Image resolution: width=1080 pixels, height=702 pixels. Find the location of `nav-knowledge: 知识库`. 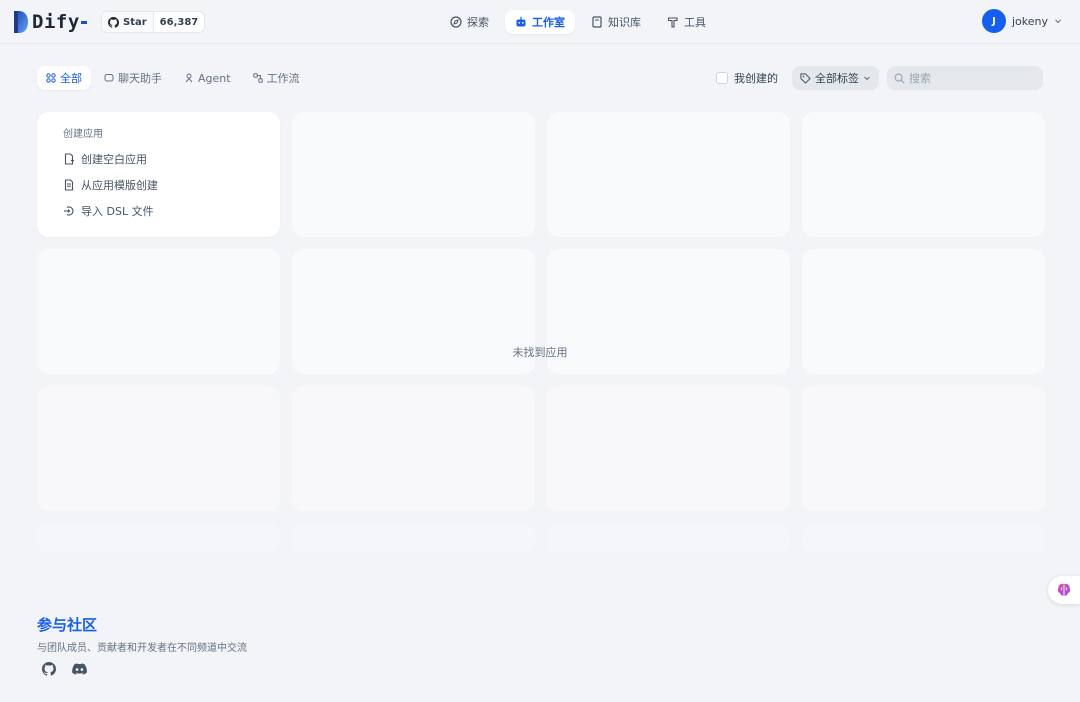

nav-knowledge: 知识库 is located at coordinates (616, 22).